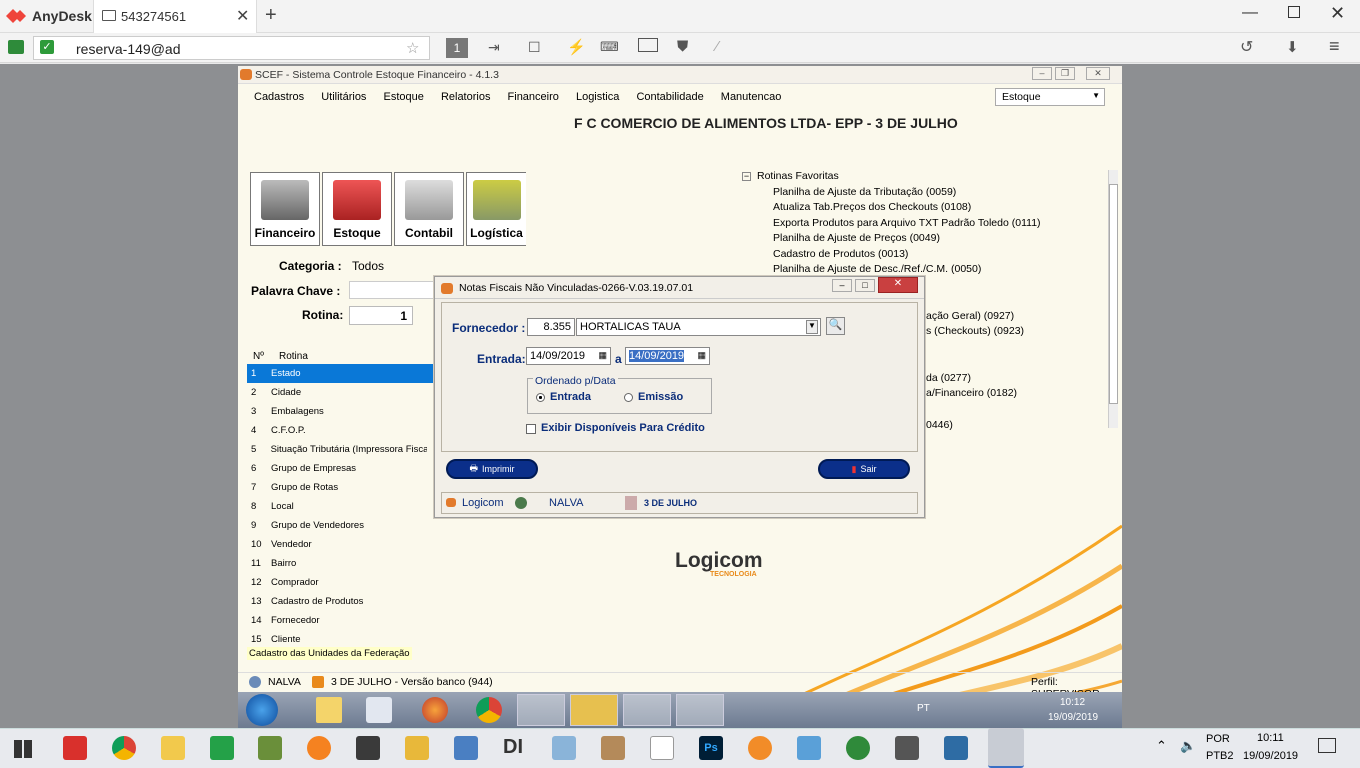 The height and width of the screenshot is (768, 1360). I want to click on local-lang1: POR, so click(1218, 739).